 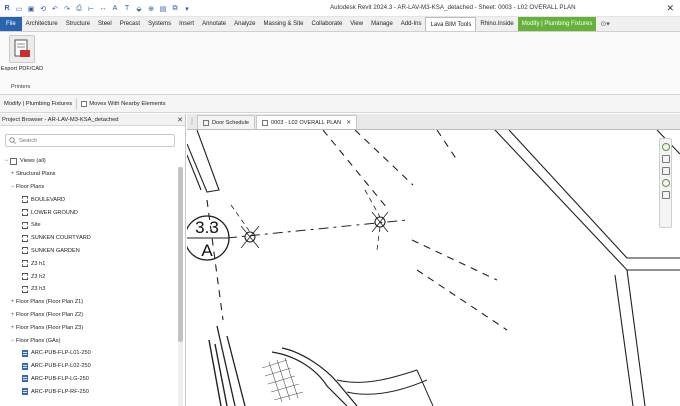 I want to click on browser-tree-node: − Floor Plans, so click(x=89, y=187).